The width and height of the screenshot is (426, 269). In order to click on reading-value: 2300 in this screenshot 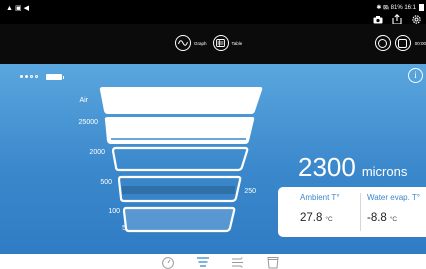, I will do `click(327, 167)`.